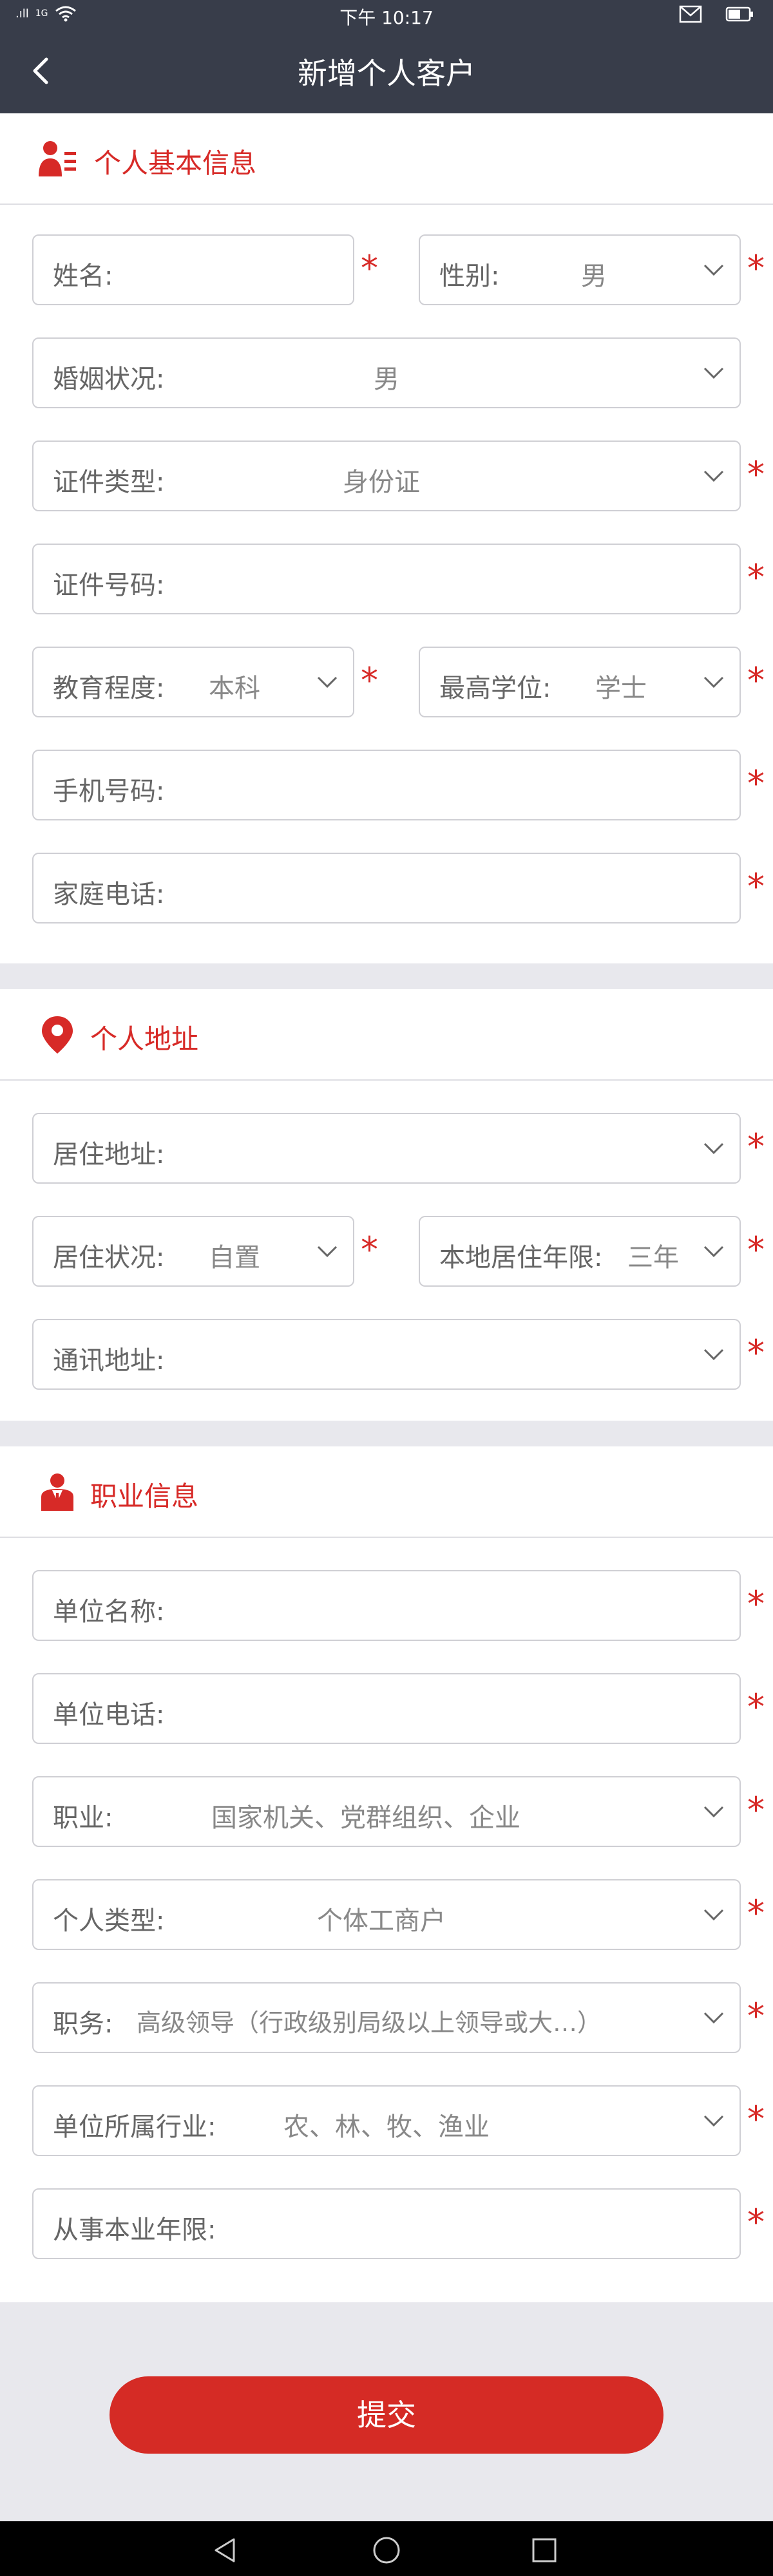 This screenshot has width=773, height=2576. I want to click on residence-select: 居住地址:, so click(386, 1148).